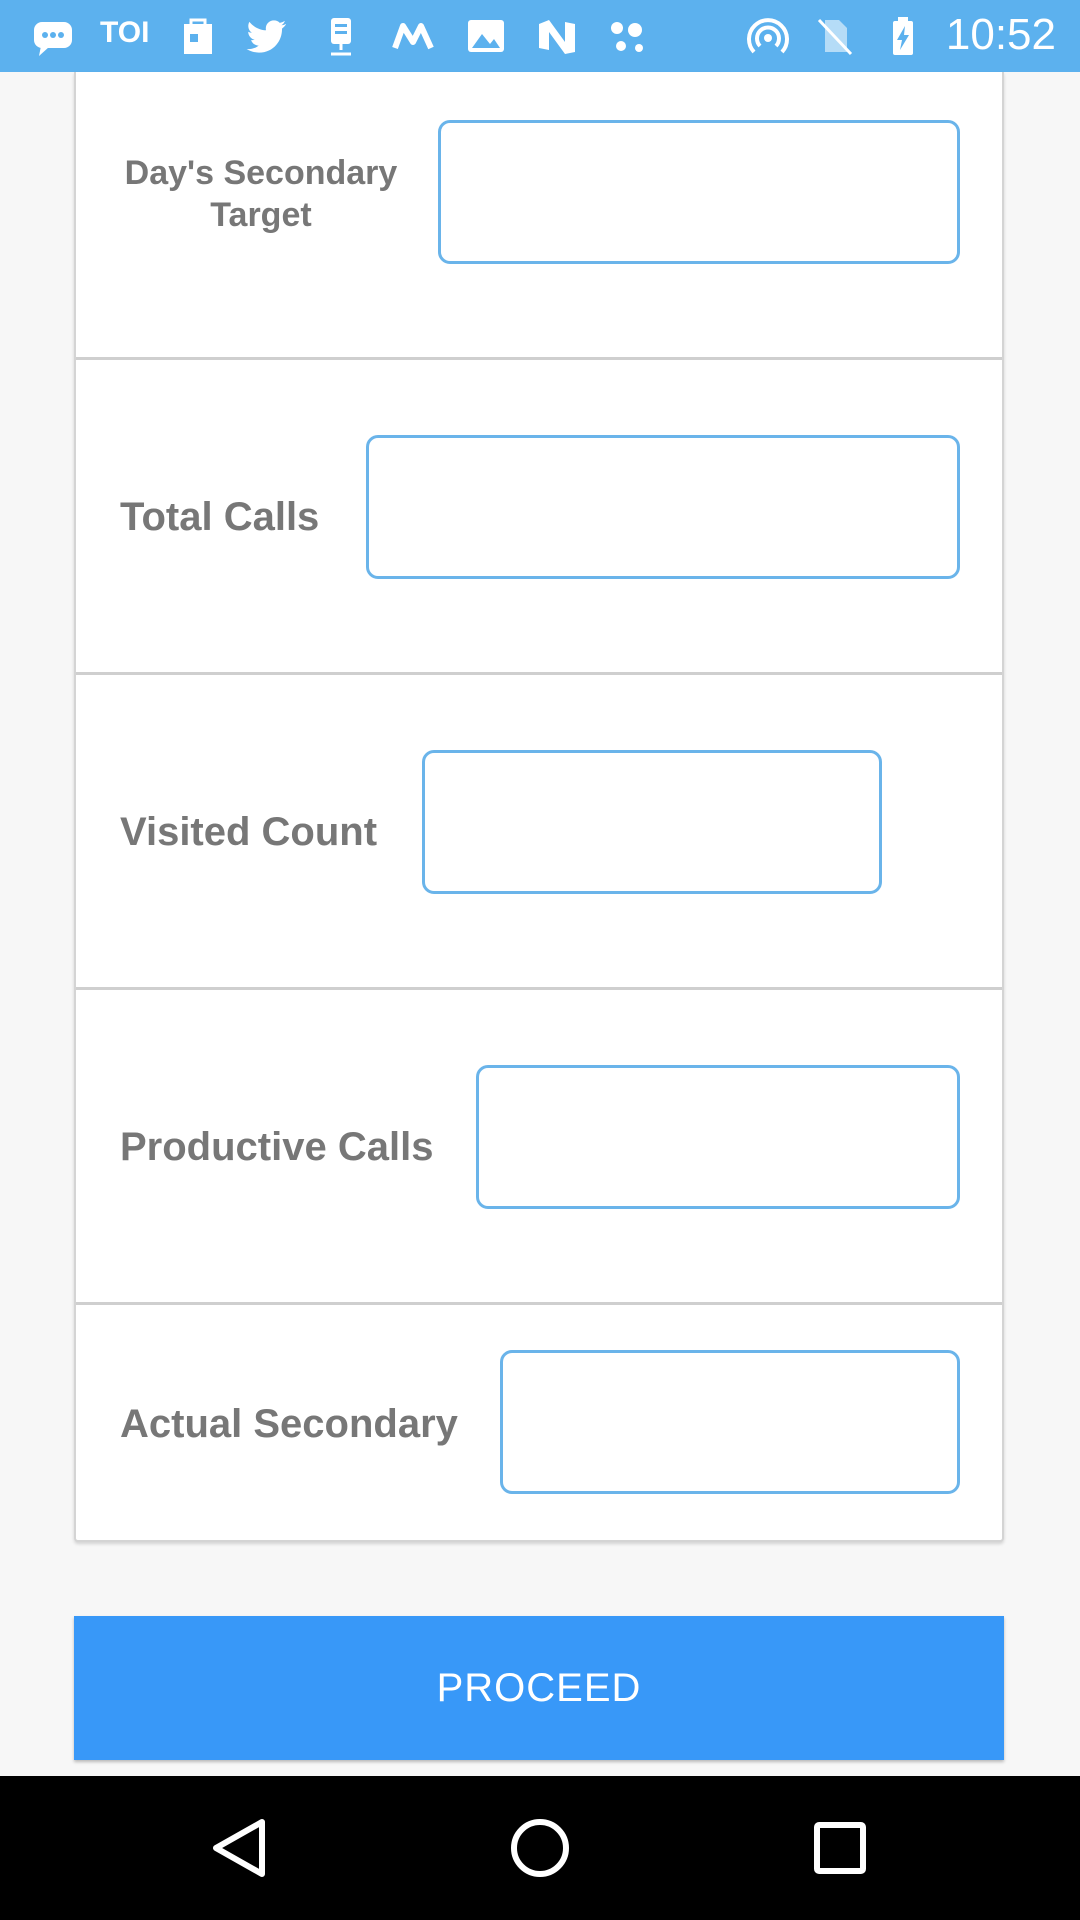 This screenshot has height=1920, width=1080. Describe the element at coordinates (768, 36) in the screenshot. I see `hotspot-icon` at that location.